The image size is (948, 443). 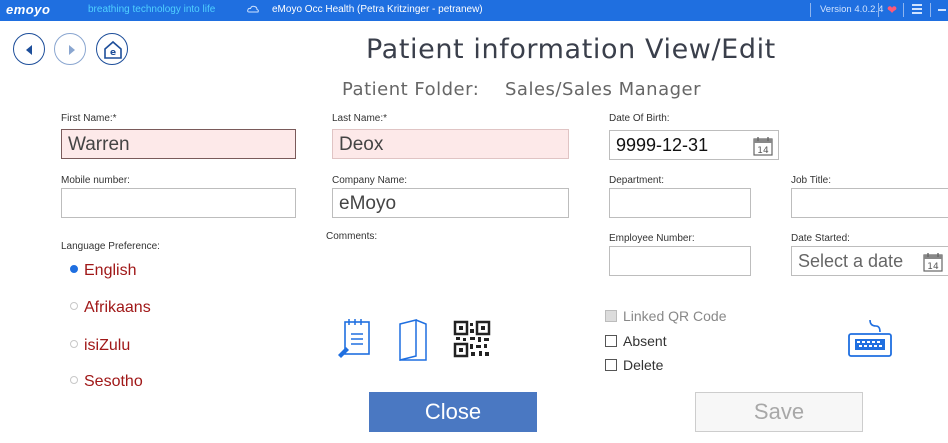 I want to click on brand-tagline: breathing technology into life, so click(x=152, y=9).